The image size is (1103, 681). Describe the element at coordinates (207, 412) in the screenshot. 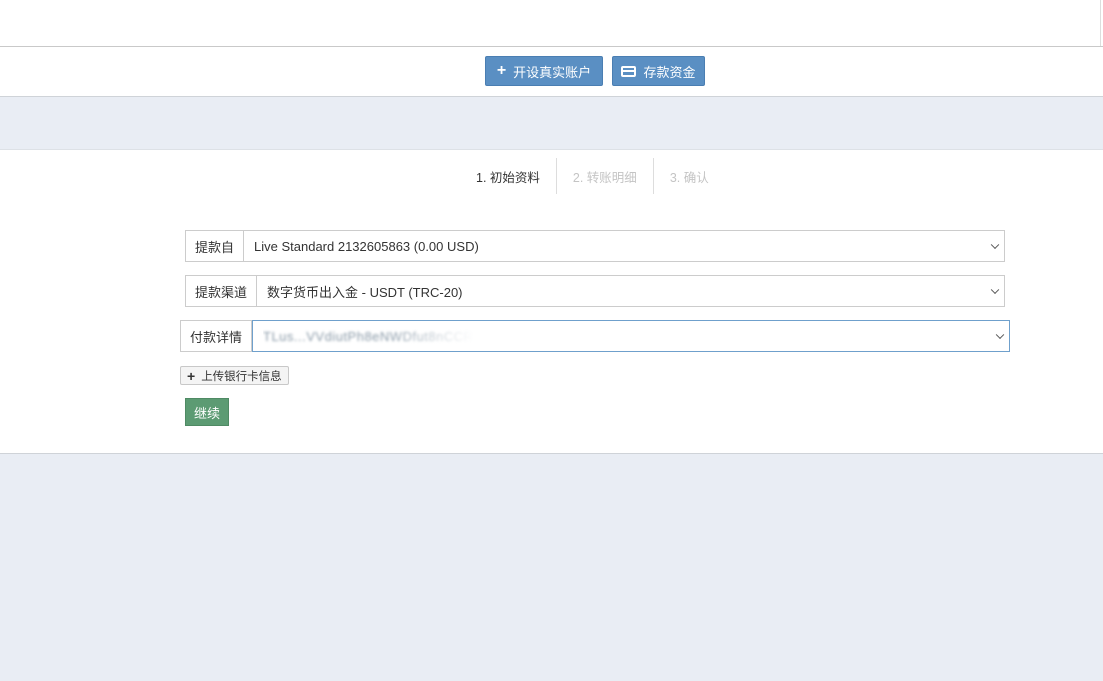

I see `continue-button: 继续` at that location.